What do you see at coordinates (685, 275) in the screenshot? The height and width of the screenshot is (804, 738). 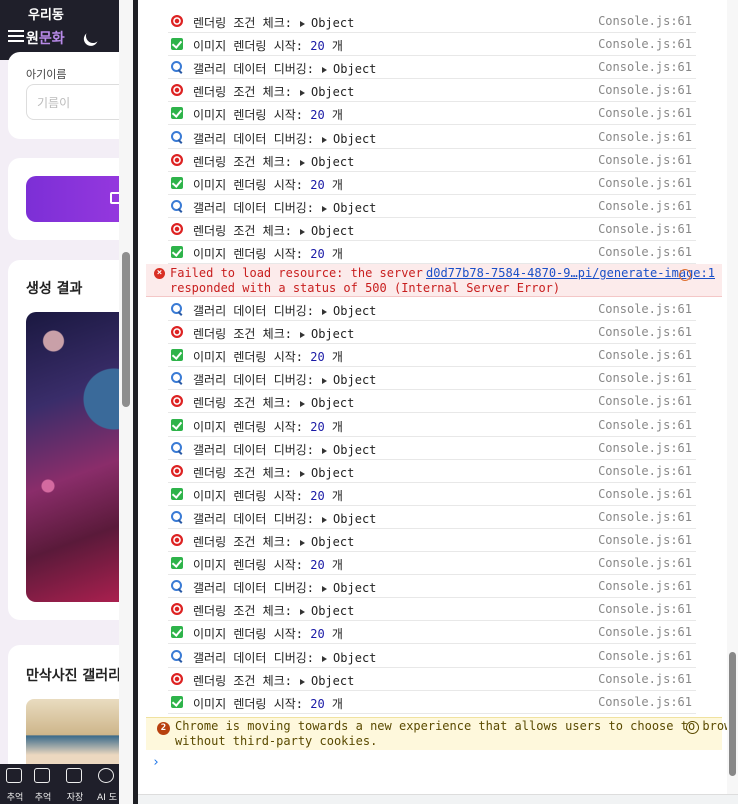 I see `network-icon` at bounding box center [685, 275].